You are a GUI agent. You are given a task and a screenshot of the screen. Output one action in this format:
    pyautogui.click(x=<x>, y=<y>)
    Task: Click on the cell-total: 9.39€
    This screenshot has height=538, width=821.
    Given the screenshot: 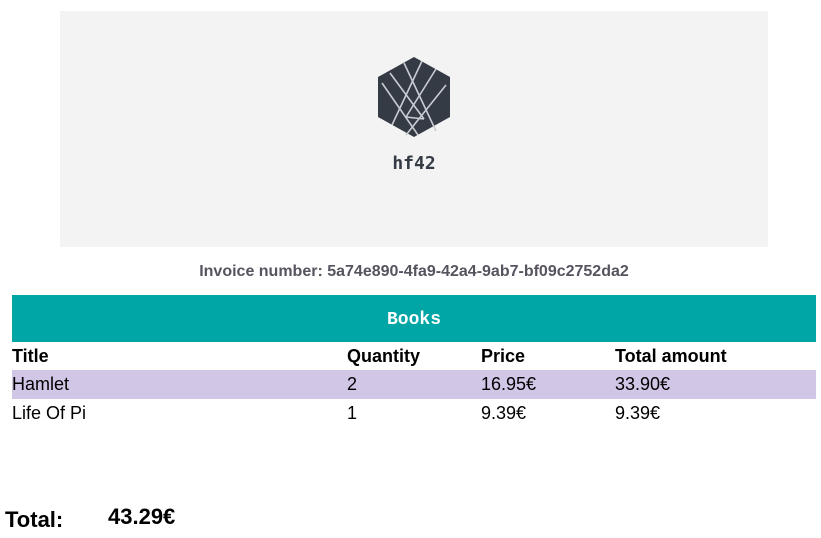 What is the action you would take?
    pyautogui.click(x=638, y=413)
    